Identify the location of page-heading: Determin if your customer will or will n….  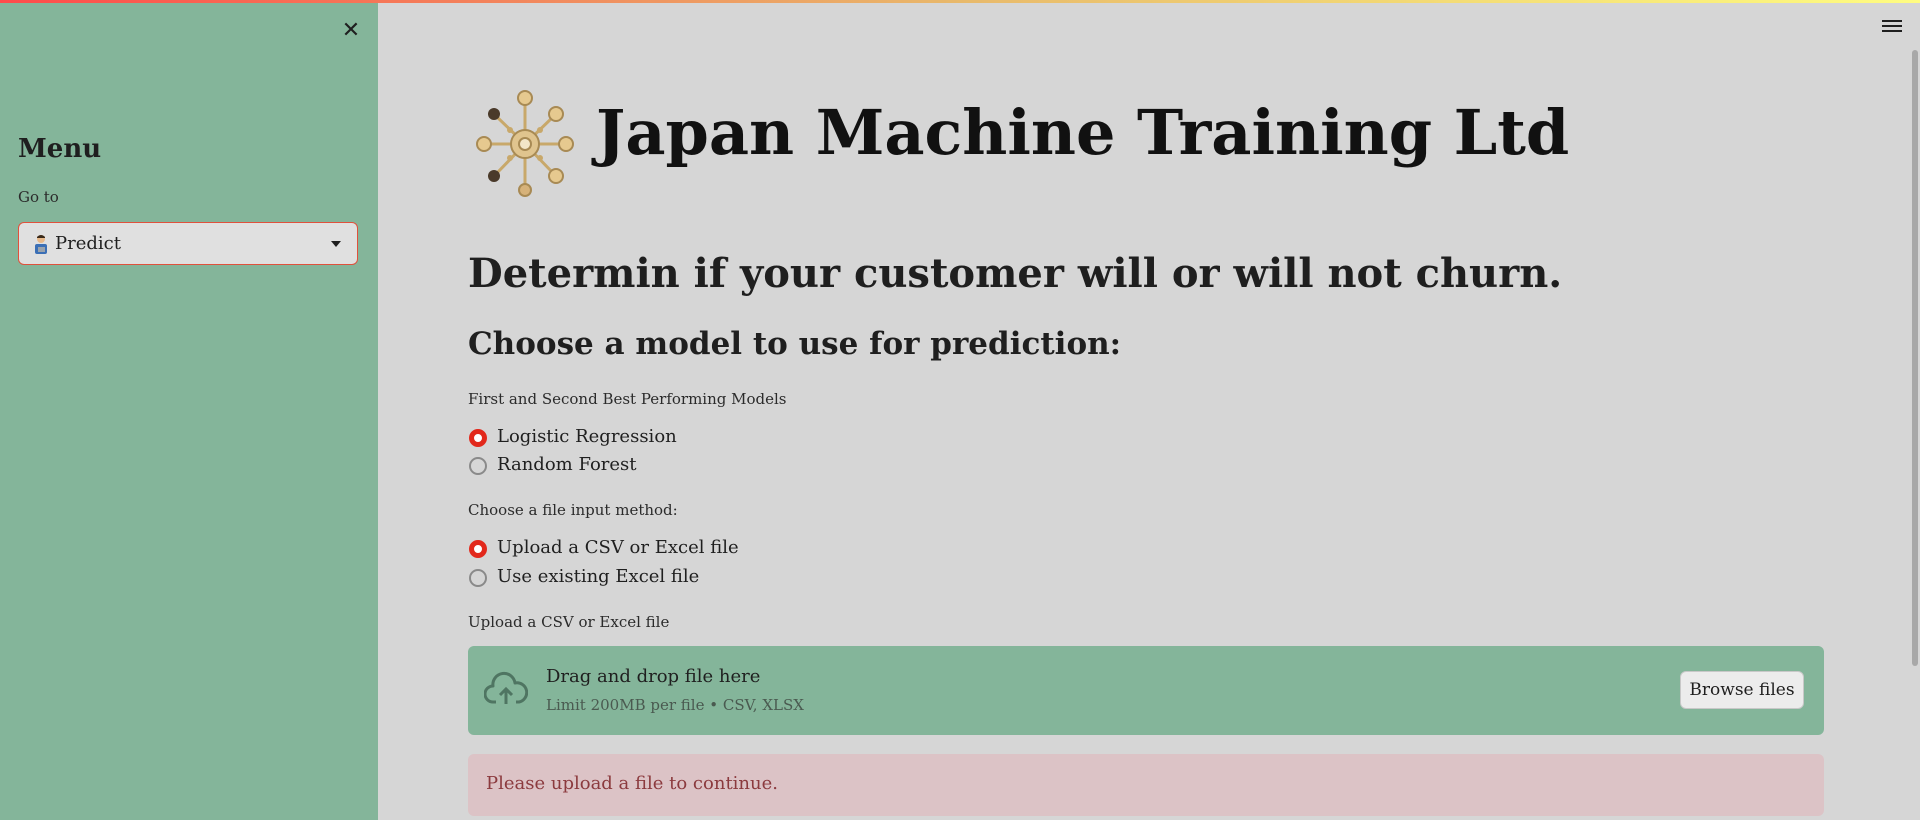
(1015, 273).